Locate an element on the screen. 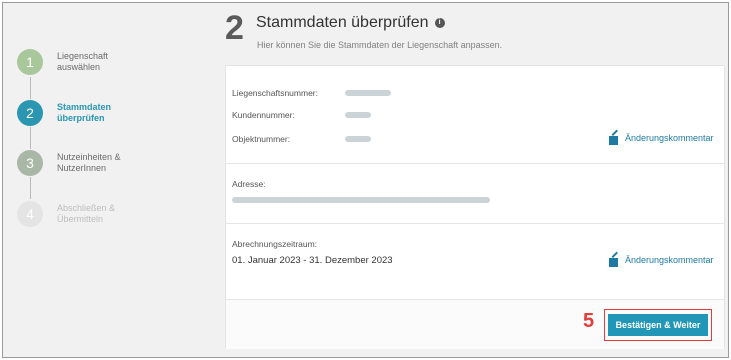 The height and width of the screenshot is (360, 731). confirm-and-continue-button: Bestätigen & Weiter is located at coordinates (658, 325).